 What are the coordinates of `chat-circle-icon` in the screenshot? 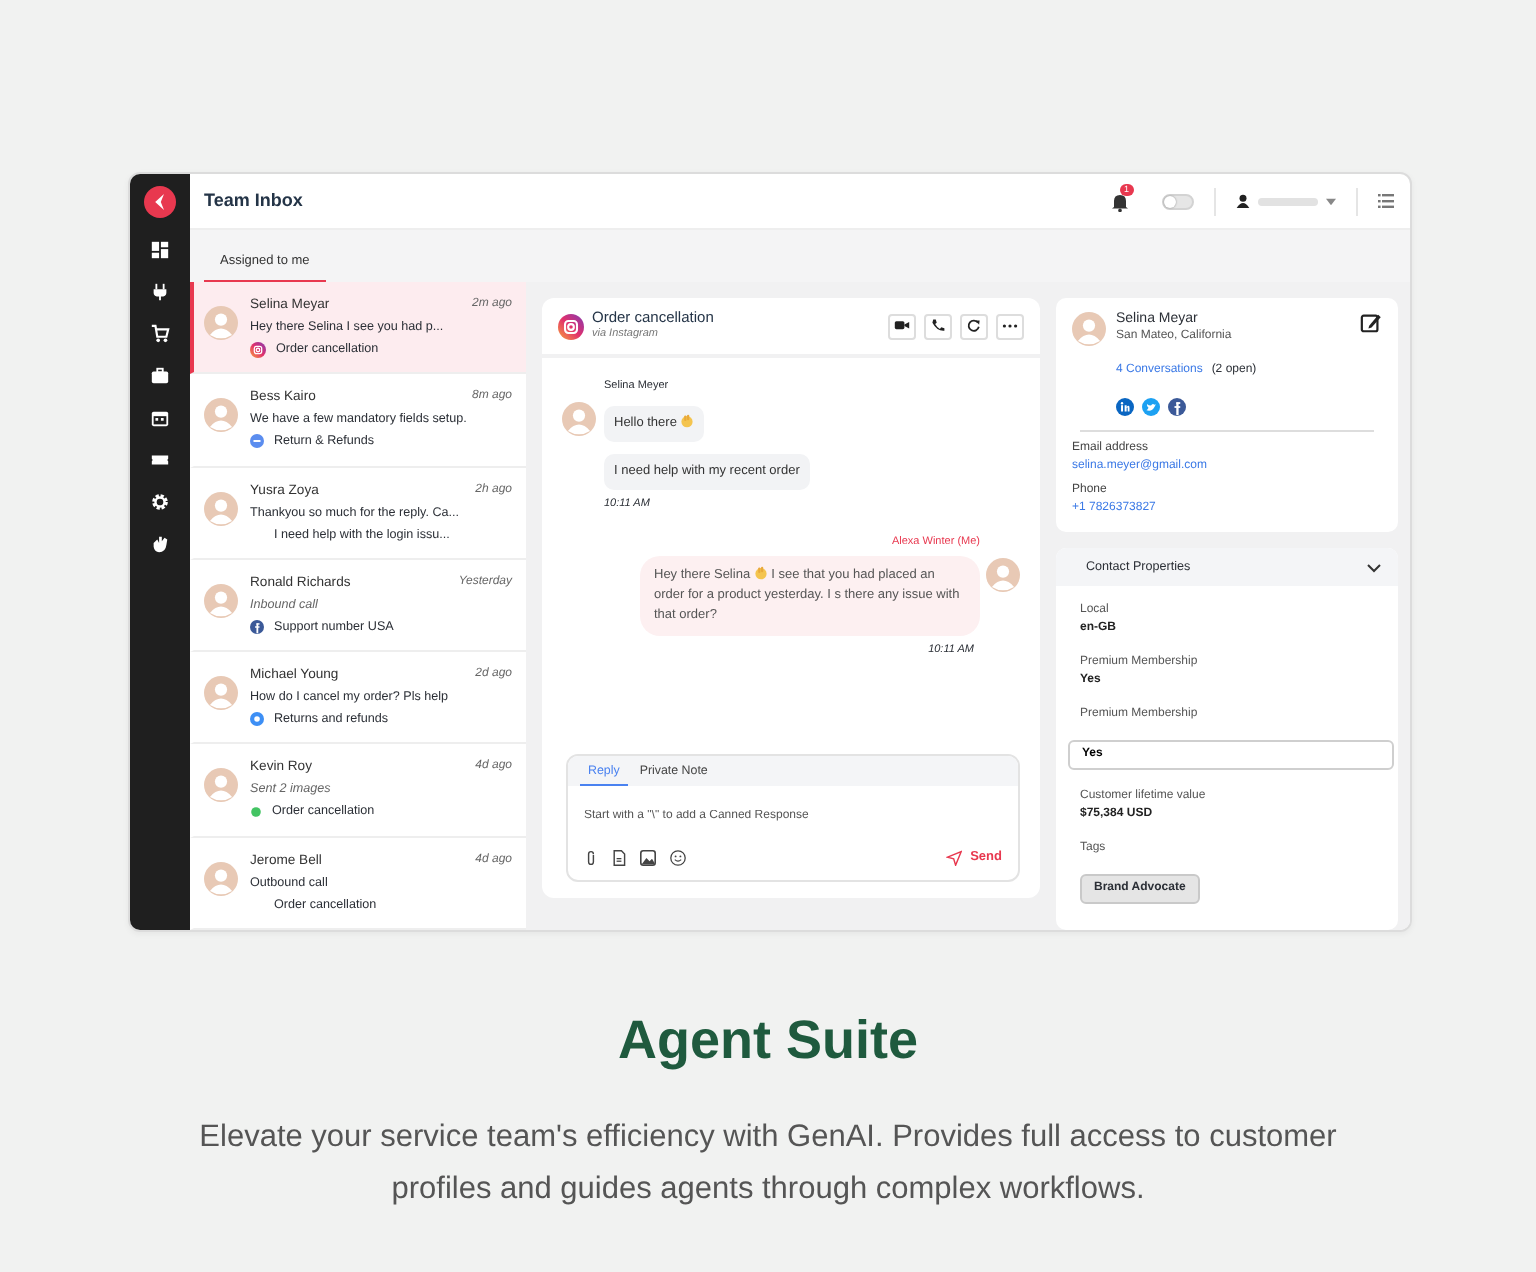 It's located at (257, 719).